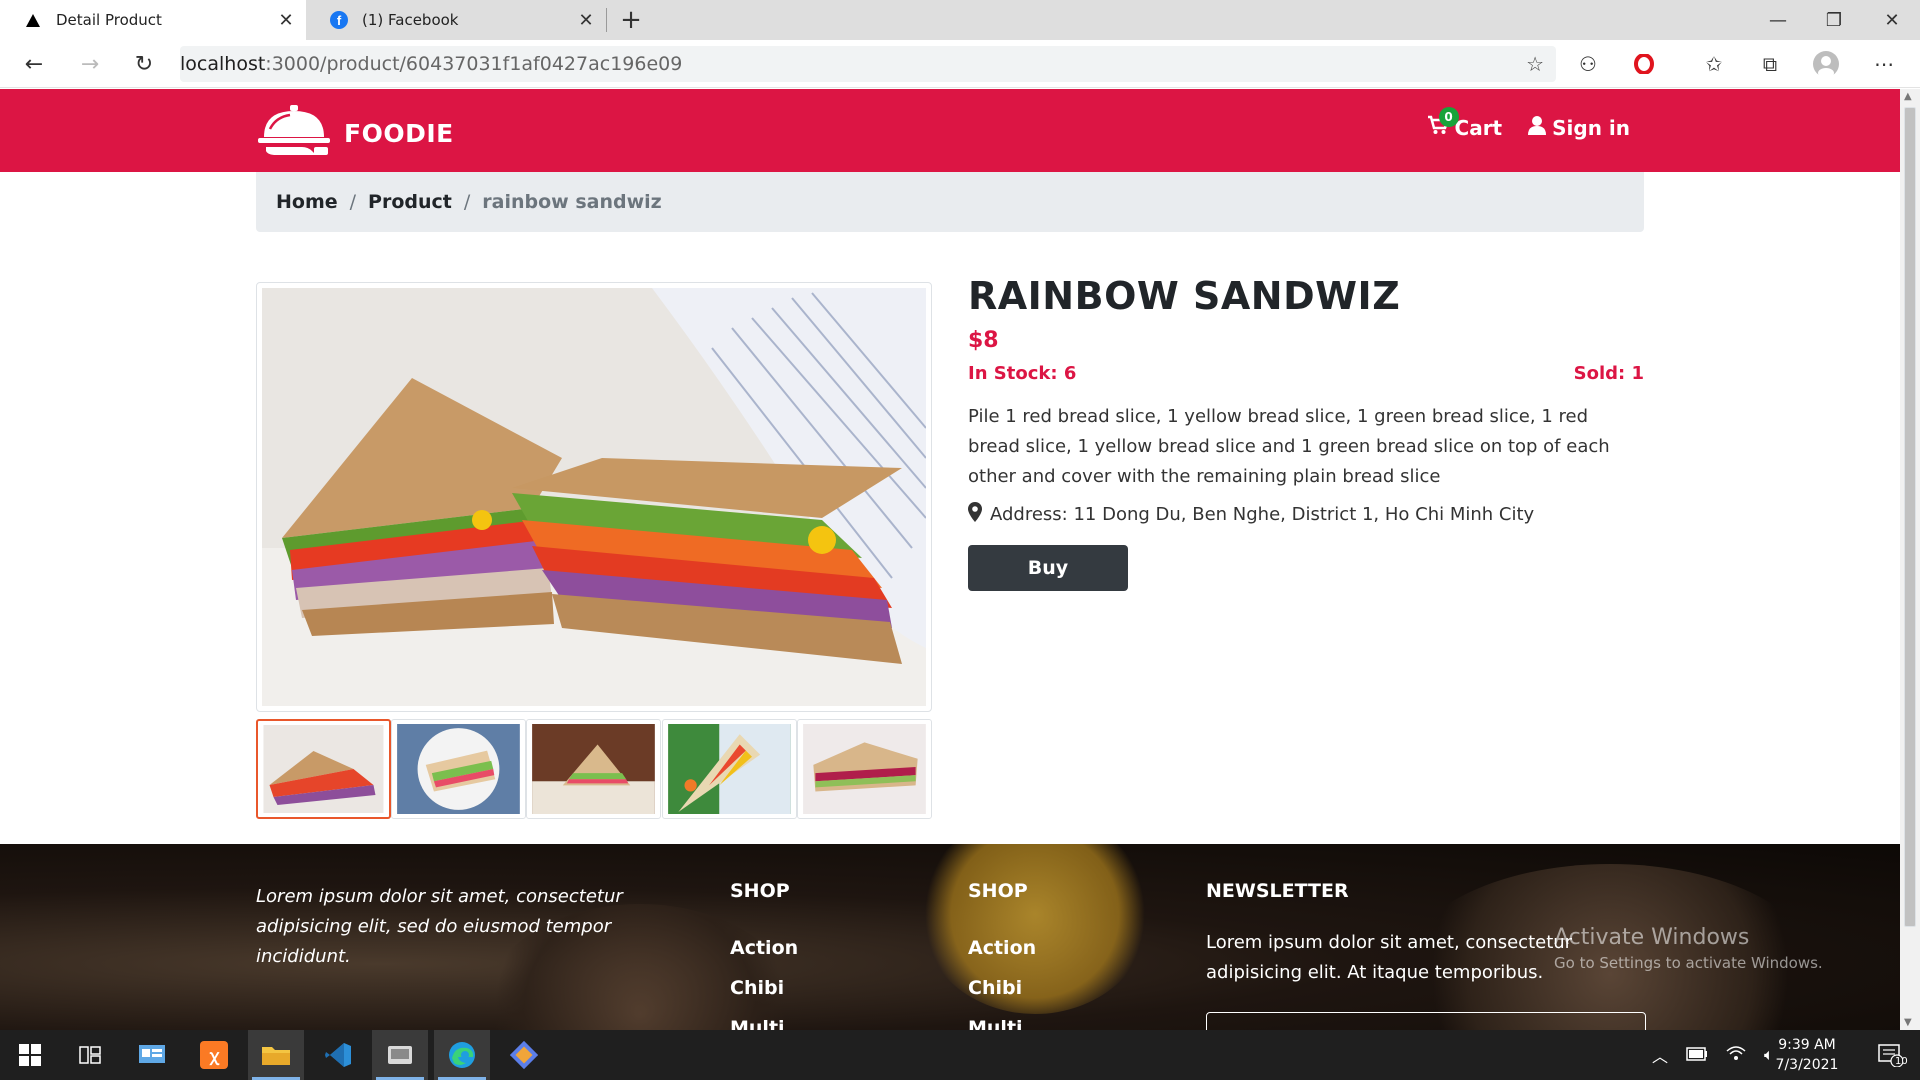 The height and width of the screenshot is (1080, 1920). I want to click on brand-name: FOODIE, so click(399, 133).